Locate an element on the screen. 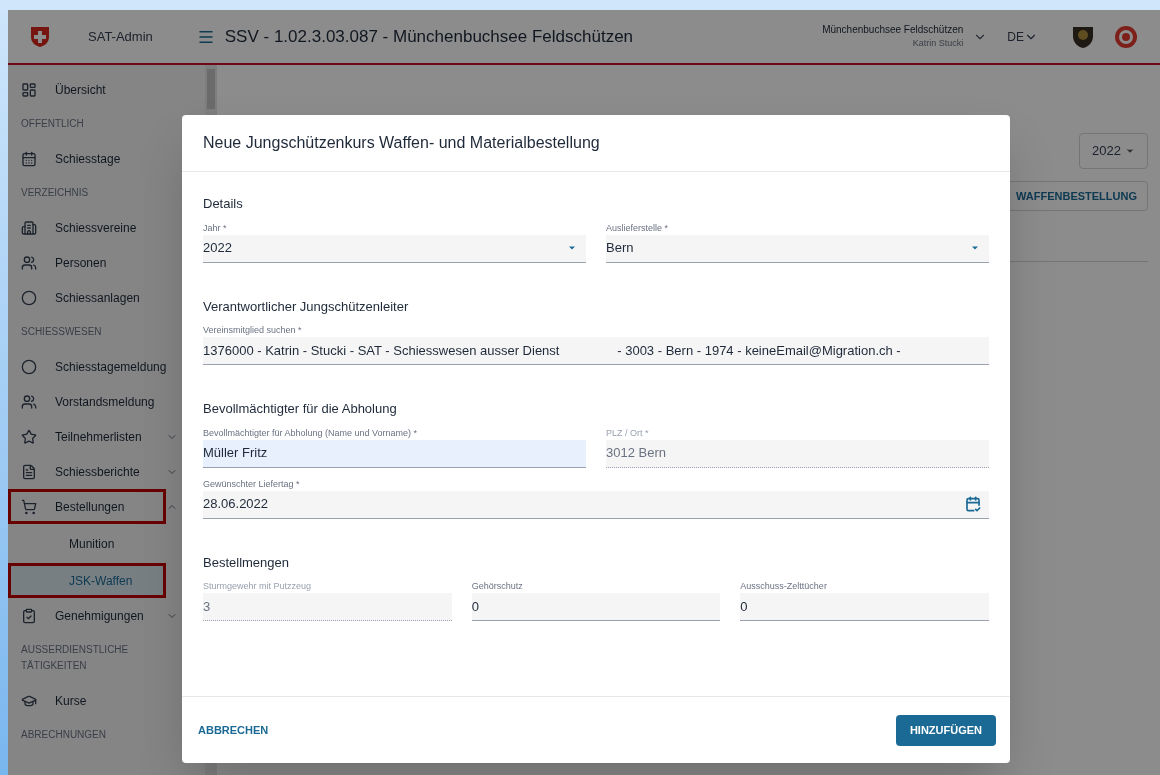 The height and width of the screenshot is (775, 1160). sidebar-item: Schiesstagemeldung is located at coordinates (87, 366).